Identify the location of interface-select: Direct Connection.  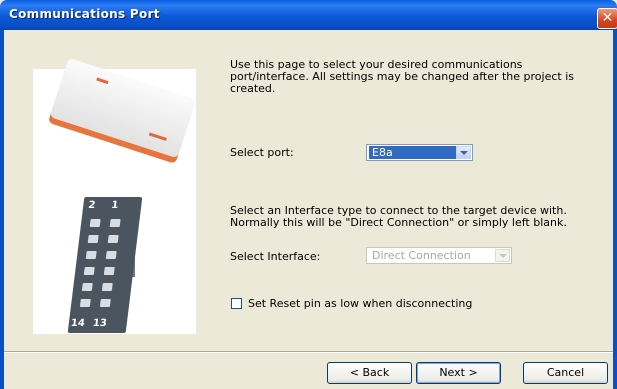
(439, 255).